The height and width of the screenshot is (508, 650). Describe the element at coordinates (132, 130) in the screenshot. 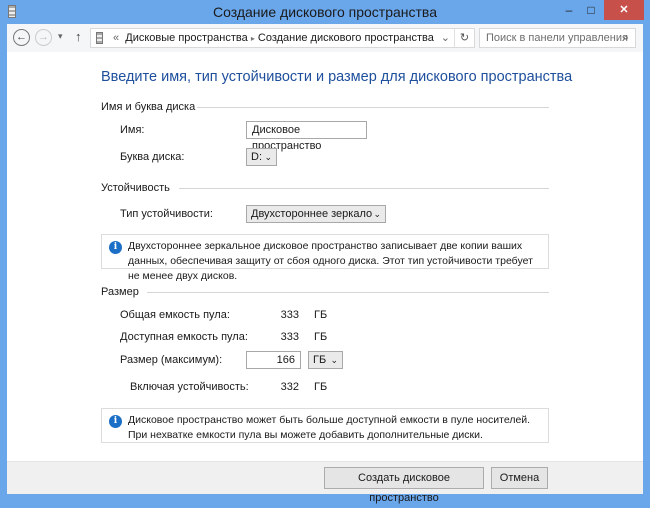

I see `name-label: Имя:` at that location.